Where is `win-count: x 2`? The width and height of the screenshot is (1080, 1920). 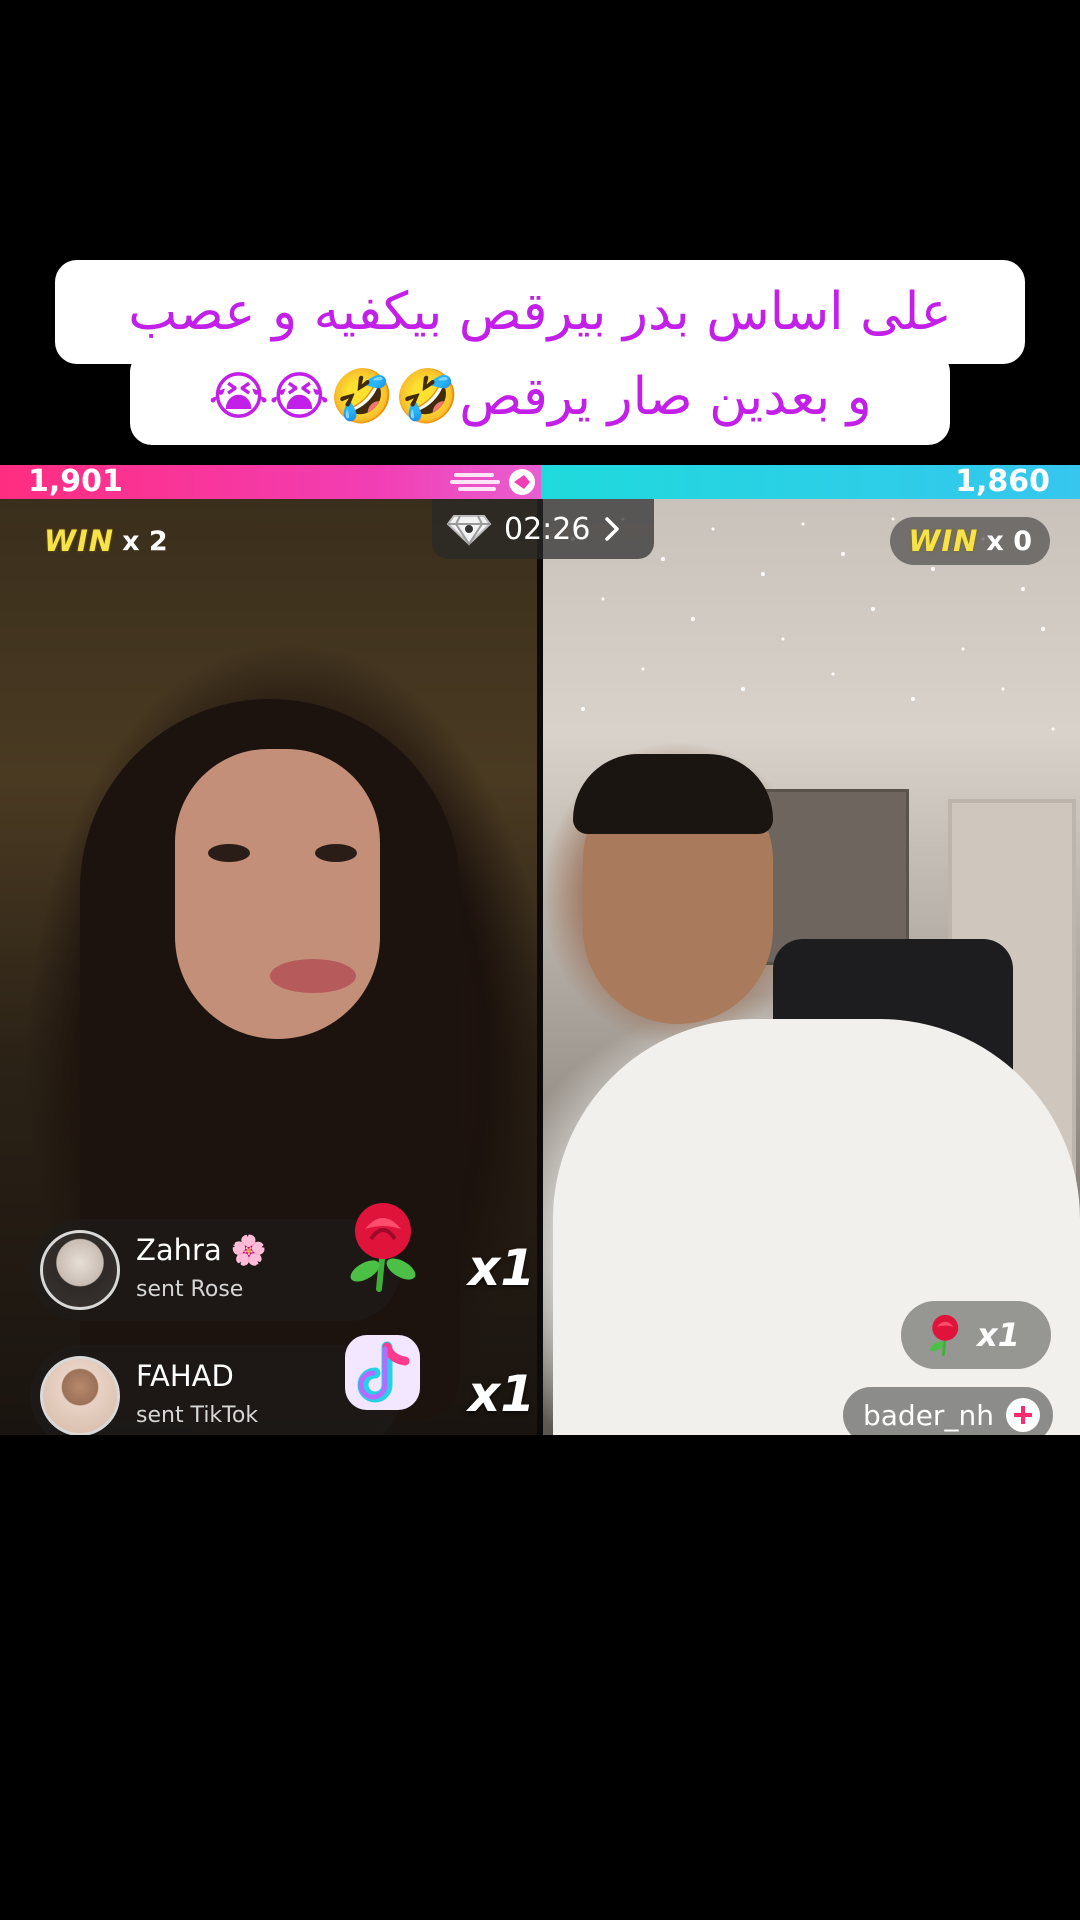 win-count: x 2 is located at coordinates (145, 541).